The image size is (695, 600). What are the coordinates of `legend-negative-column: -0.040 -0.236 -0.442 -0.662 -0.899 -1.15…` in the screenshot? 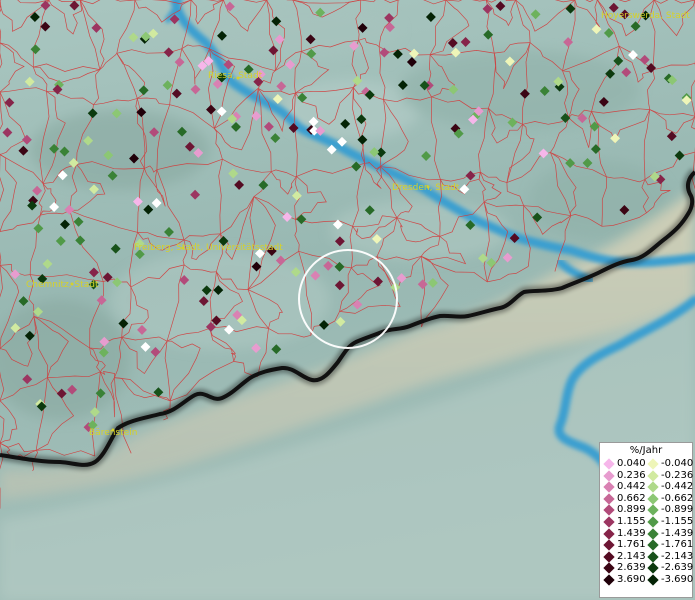 It's located at (647, 522).